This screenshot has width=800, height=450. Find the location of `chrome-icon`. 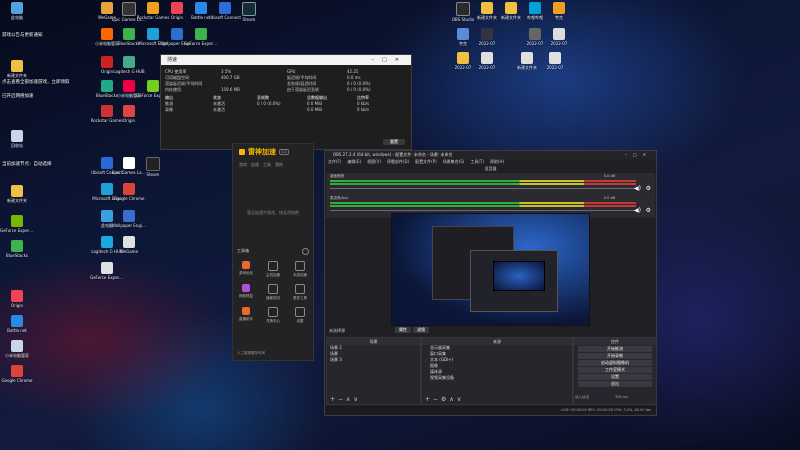

chrome-icon is located at coordinates (129, 189).